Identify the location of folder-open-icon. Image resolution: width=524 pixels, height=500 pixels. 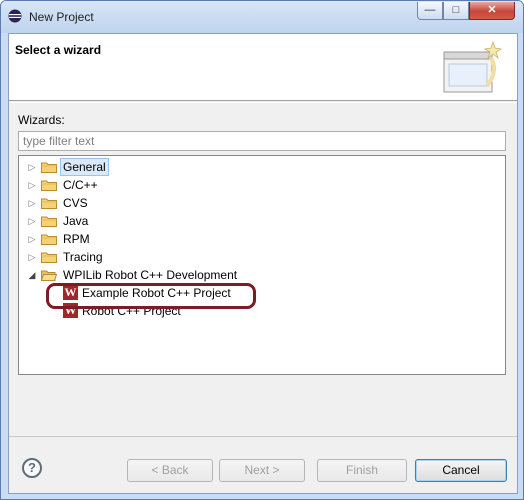
(49, 275).